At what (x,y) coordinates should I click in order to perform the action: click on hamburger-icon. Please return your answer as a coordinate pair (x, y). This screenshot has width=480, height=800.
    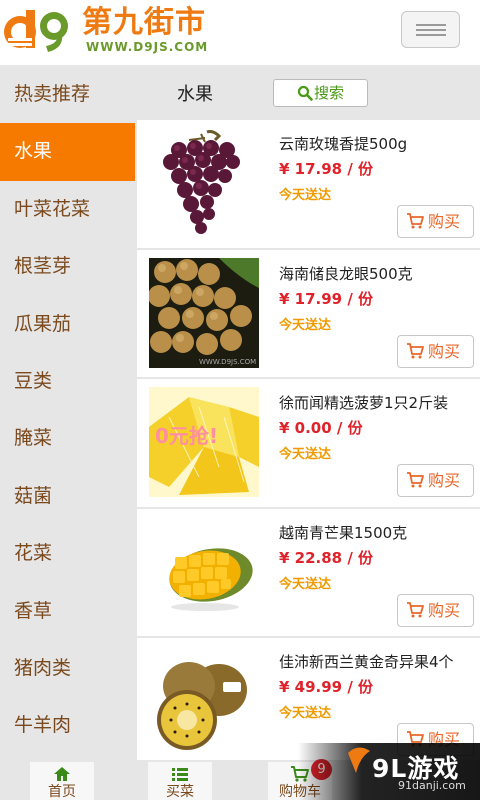
    Looking at the image, I should click on (431, 25).